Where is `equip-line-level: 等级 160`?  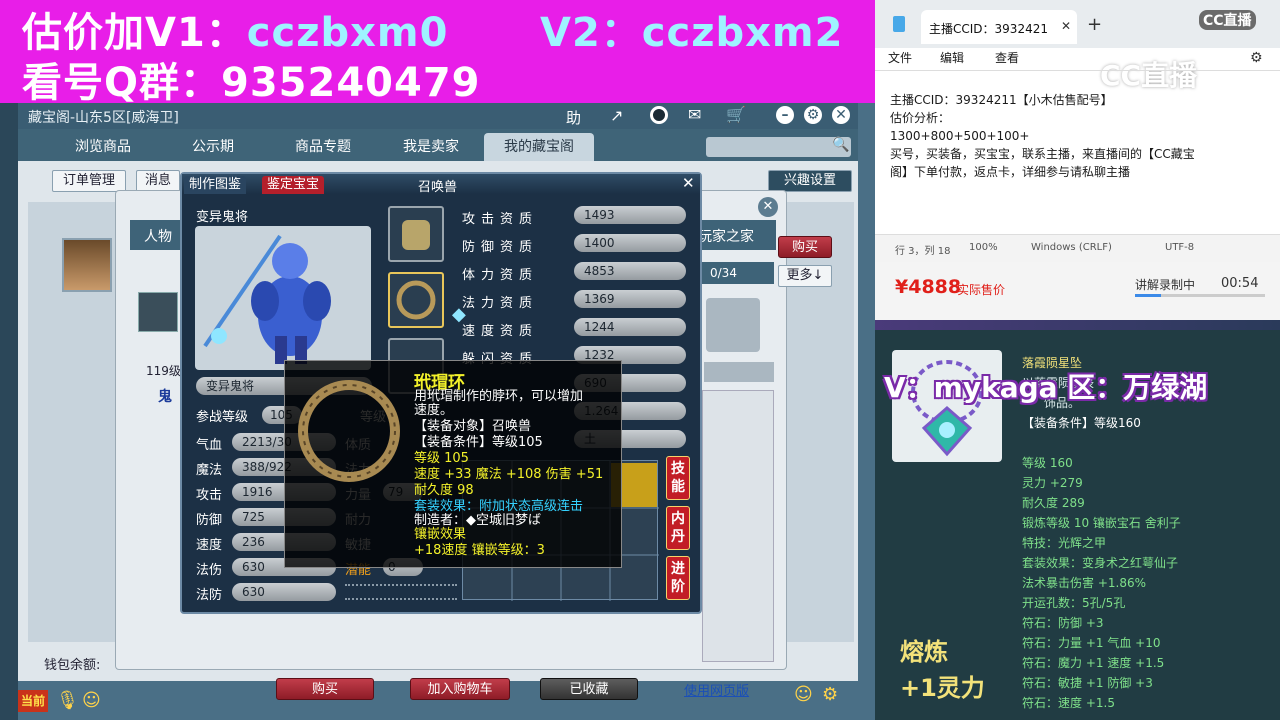
equip-line-level: 等级 160 is located at coordinates (1047, 463).